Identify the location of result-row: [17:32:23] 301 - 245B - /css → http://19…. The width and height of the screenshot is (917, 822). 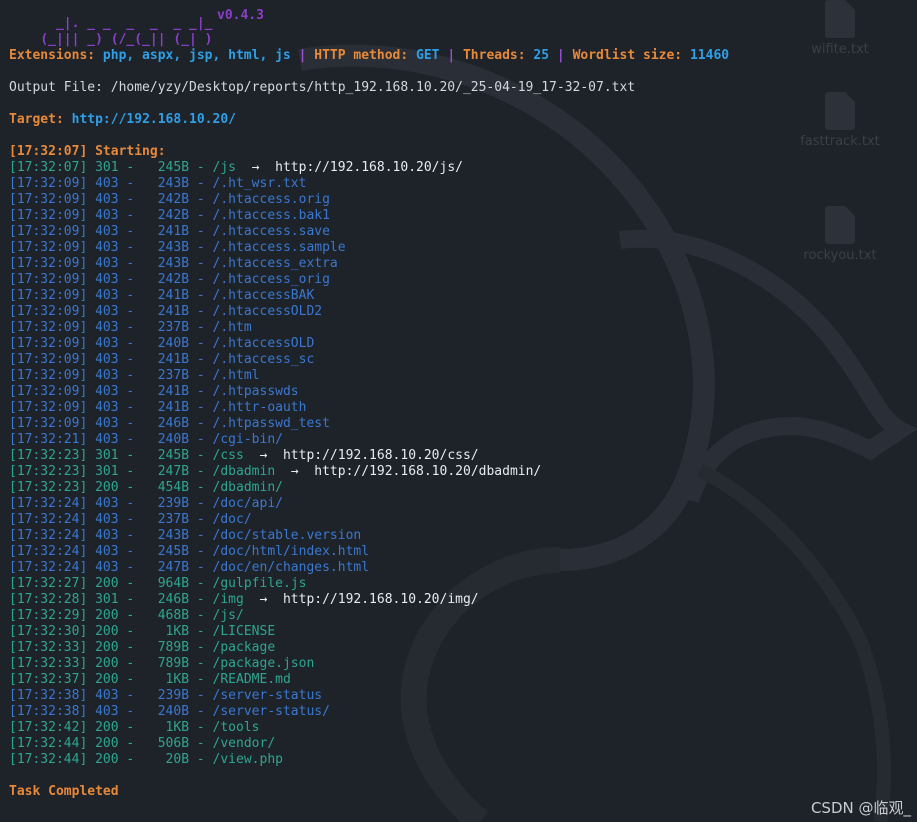
(244, 455).